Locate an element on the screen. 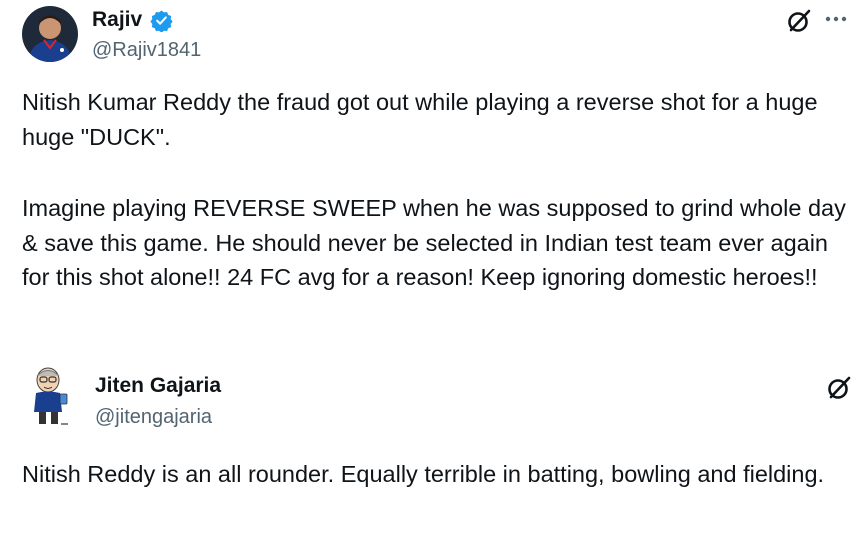 The width and height of the screenshot is (864, 540). user-avatar-photo is located at coordinates (50, 34).